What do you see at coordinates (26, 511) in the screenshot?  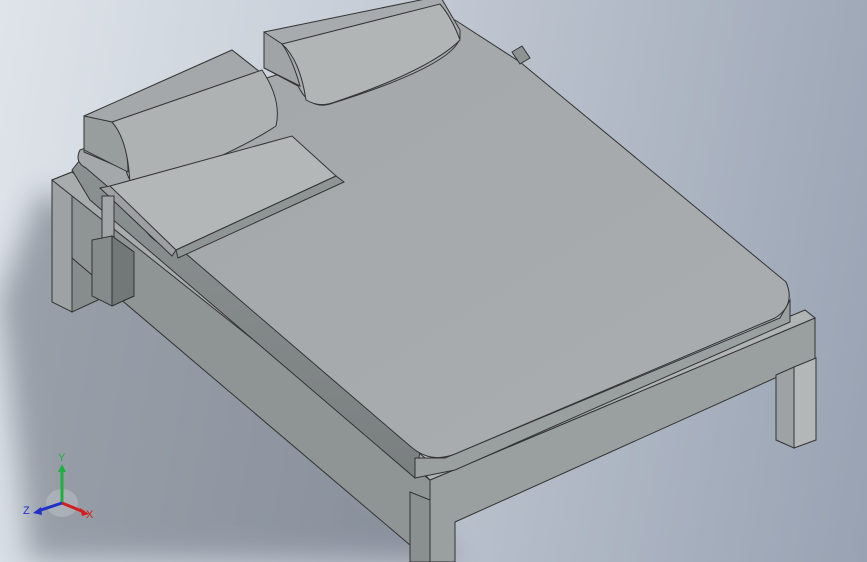 I see `z-axis-label: Z` at bounding box center [26, 511].